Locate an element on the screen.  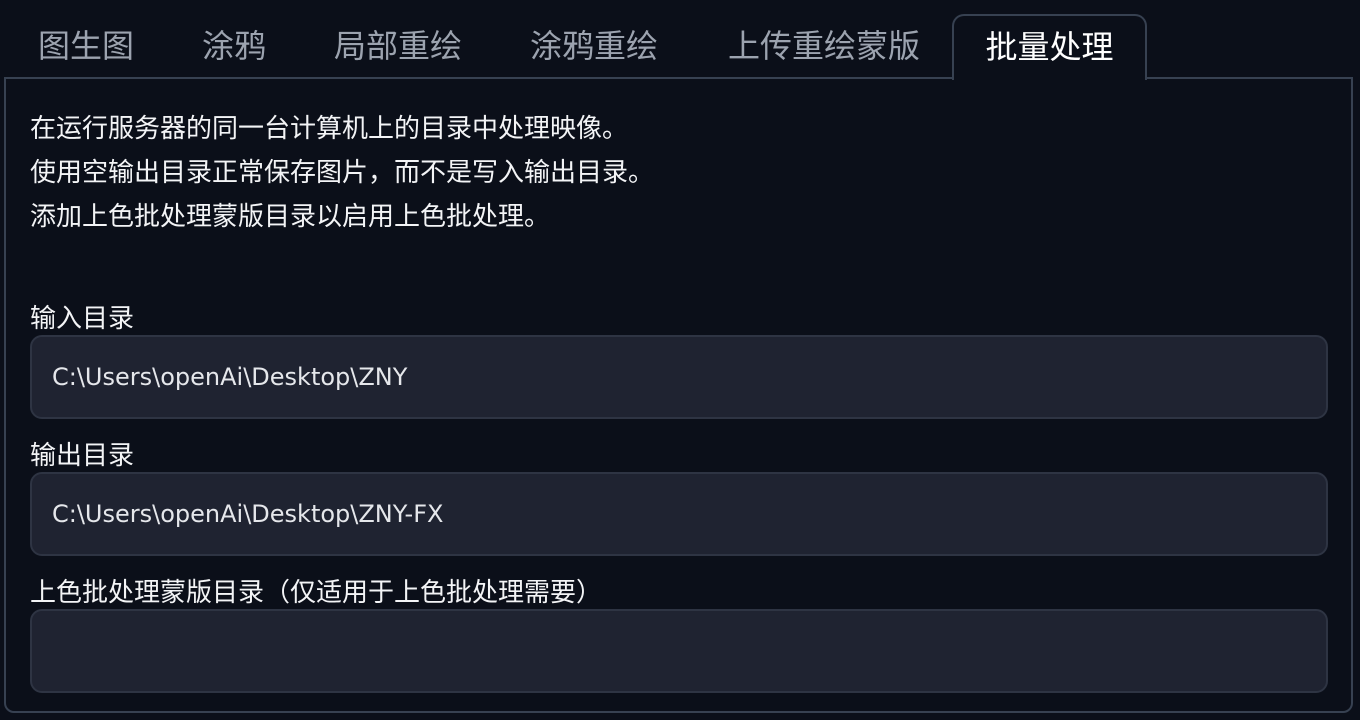
description-line-1: 在运行服务器的同一台计算机上的目录中处理映像。 is located at coordinates (329, 129).